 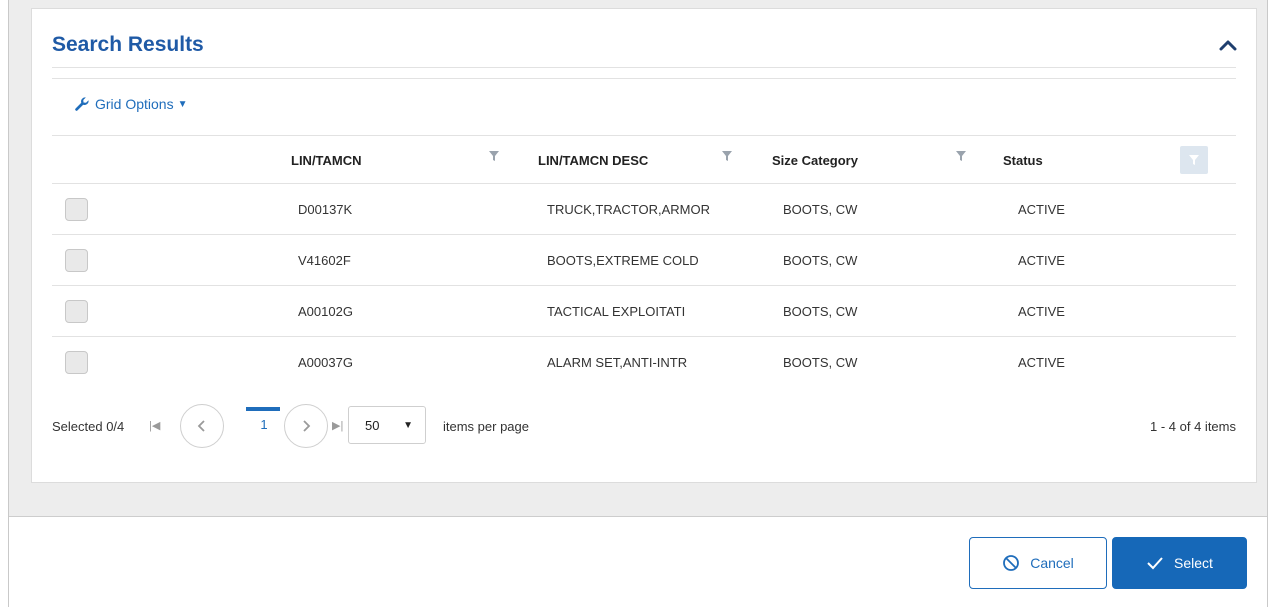 I want to click on chevron-left-icon, so click(x=201, y=426).